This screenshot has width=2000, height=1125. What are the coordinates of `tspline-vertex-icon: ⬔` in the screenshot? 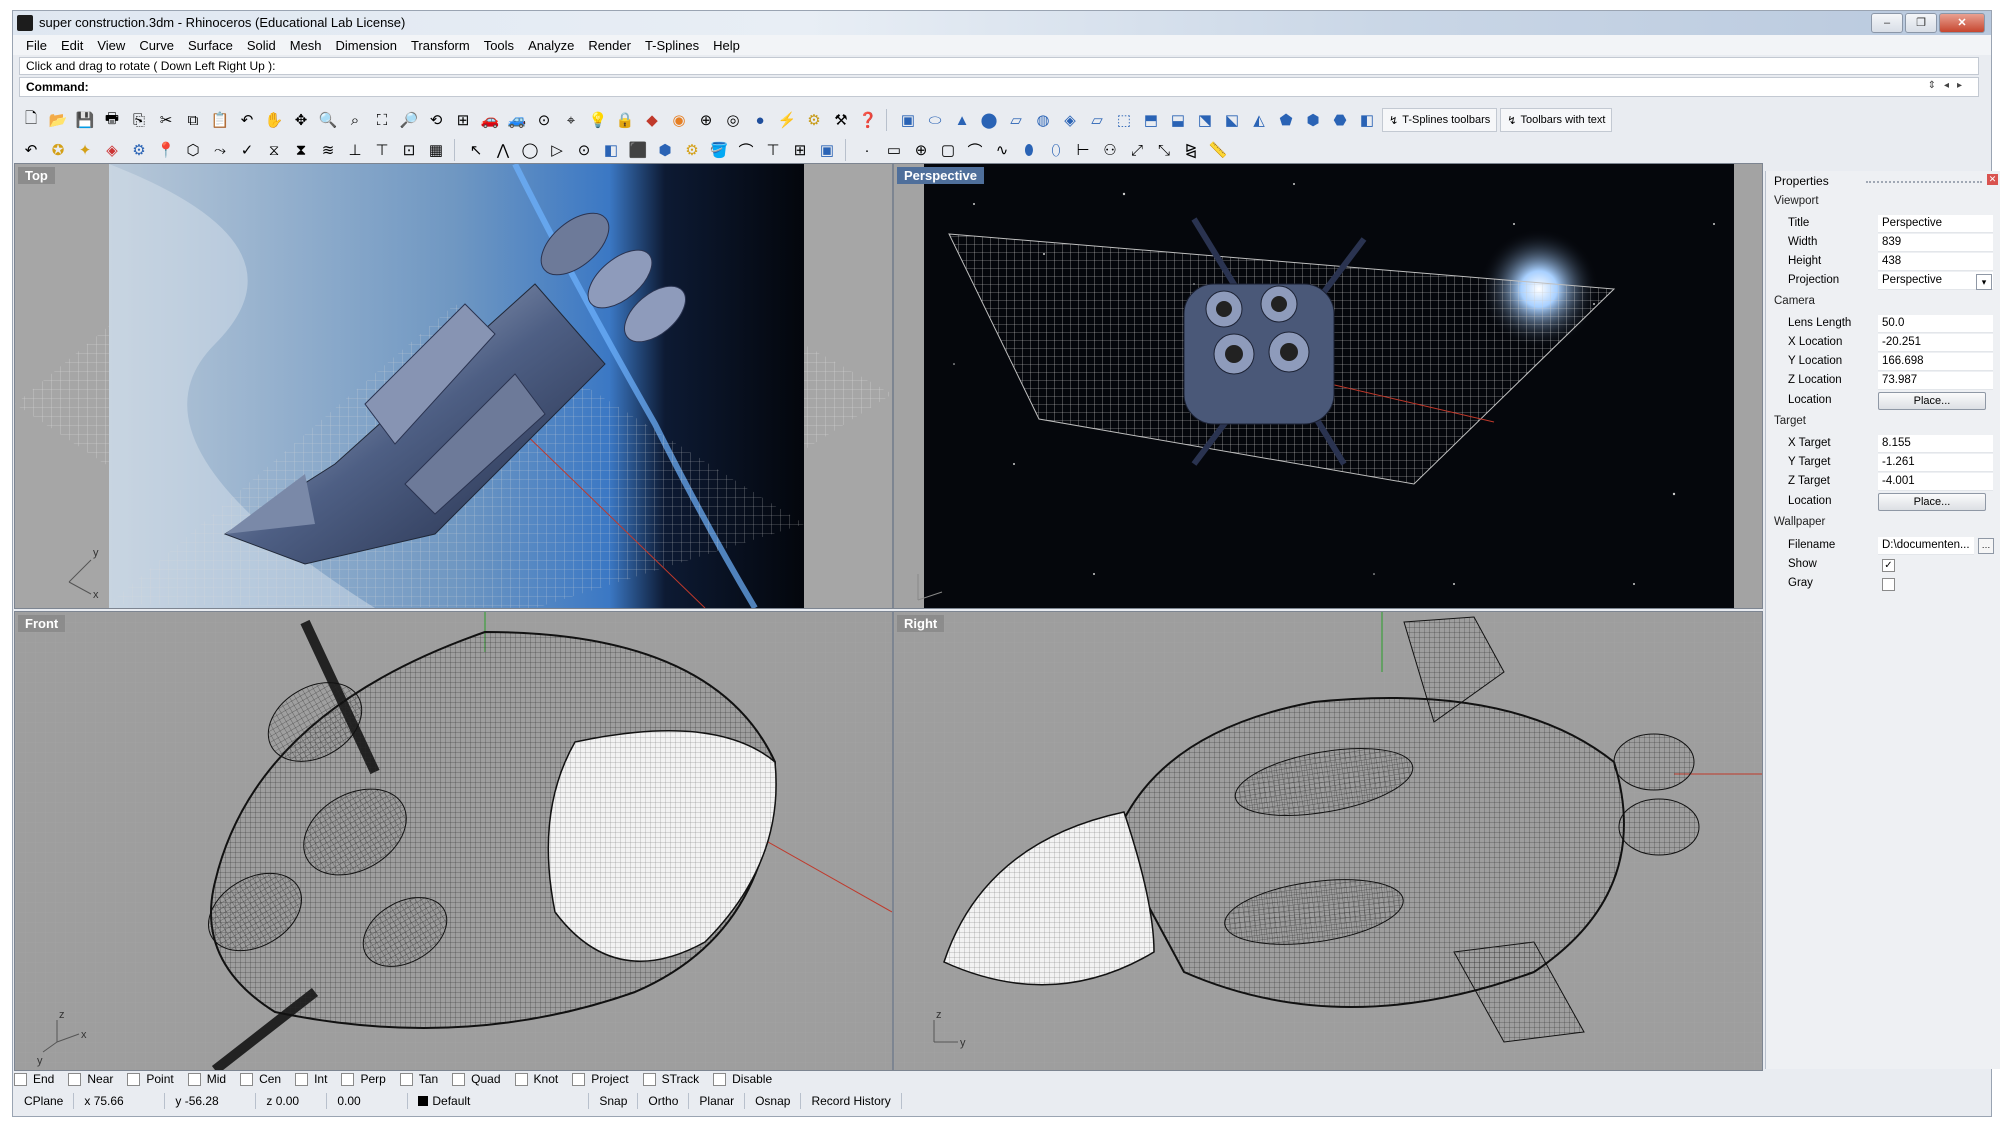 It's located at (1205, 120).